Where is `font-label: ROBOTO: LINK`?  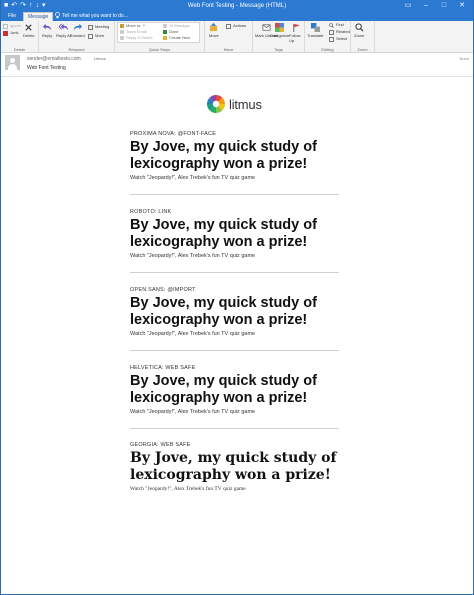 font-label: ROBOTO: LINK is located at coordinates (151, 212).